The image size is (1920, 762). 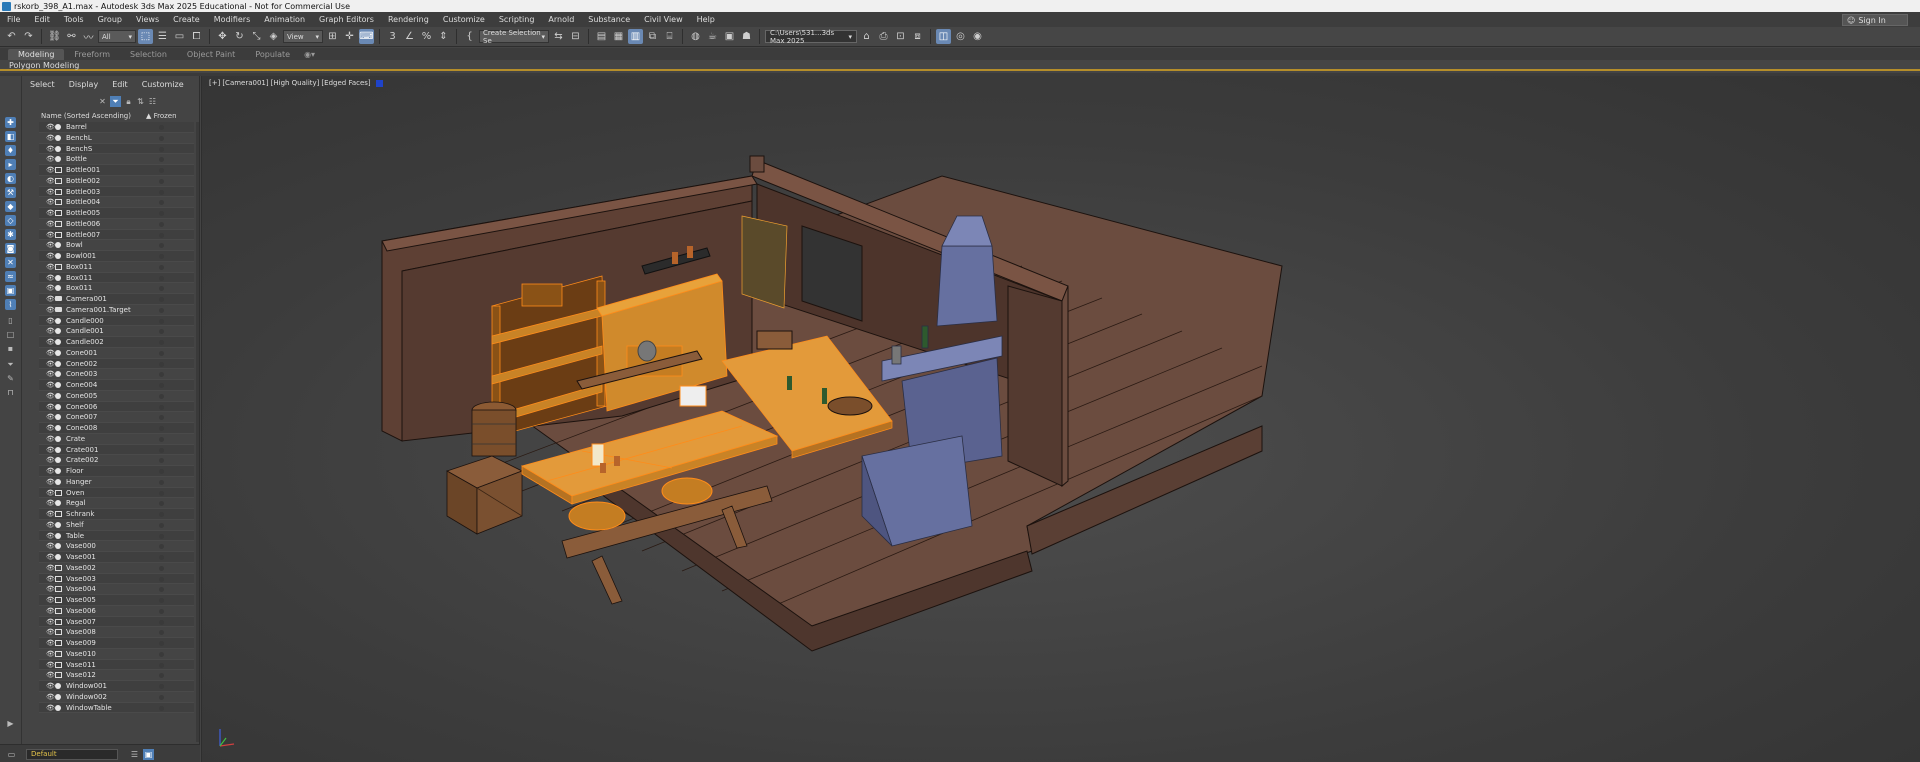 I want to click on workspace-icon: ◫, so click(x=943, y=36).